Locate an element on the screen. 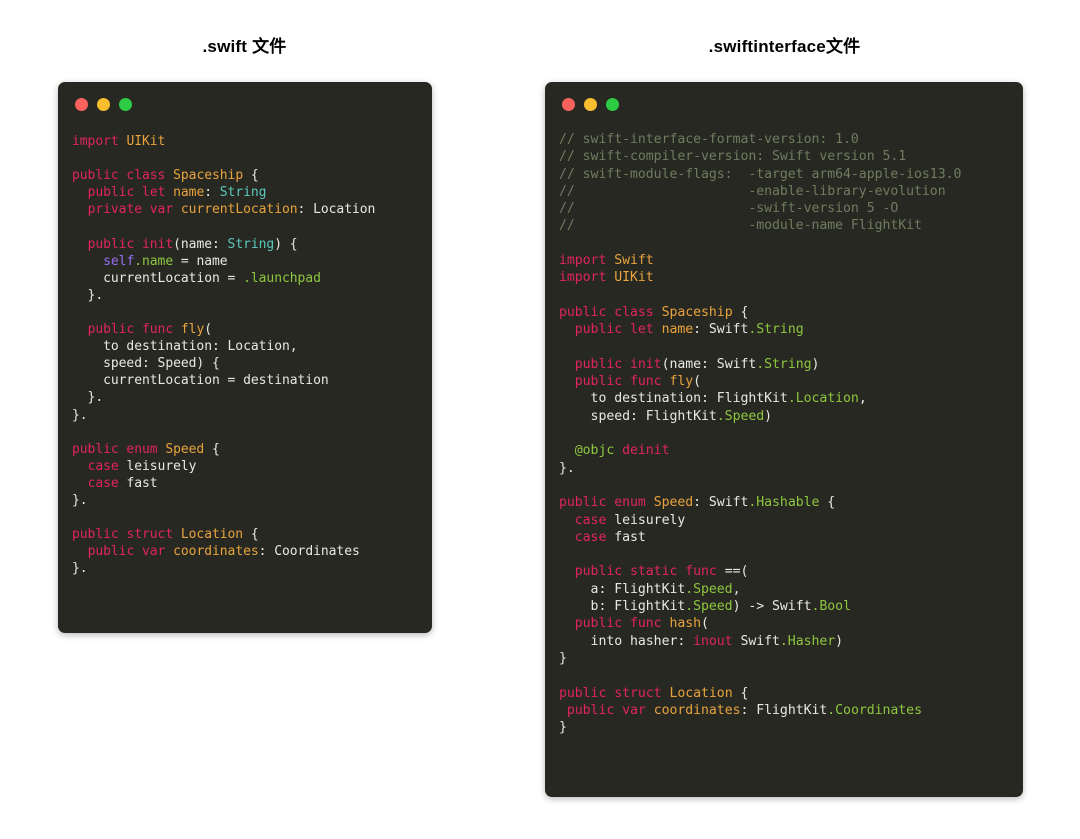 The width and height of the screenshot is (1080, 839). code-token: Location is located at coordinates (701, 693).